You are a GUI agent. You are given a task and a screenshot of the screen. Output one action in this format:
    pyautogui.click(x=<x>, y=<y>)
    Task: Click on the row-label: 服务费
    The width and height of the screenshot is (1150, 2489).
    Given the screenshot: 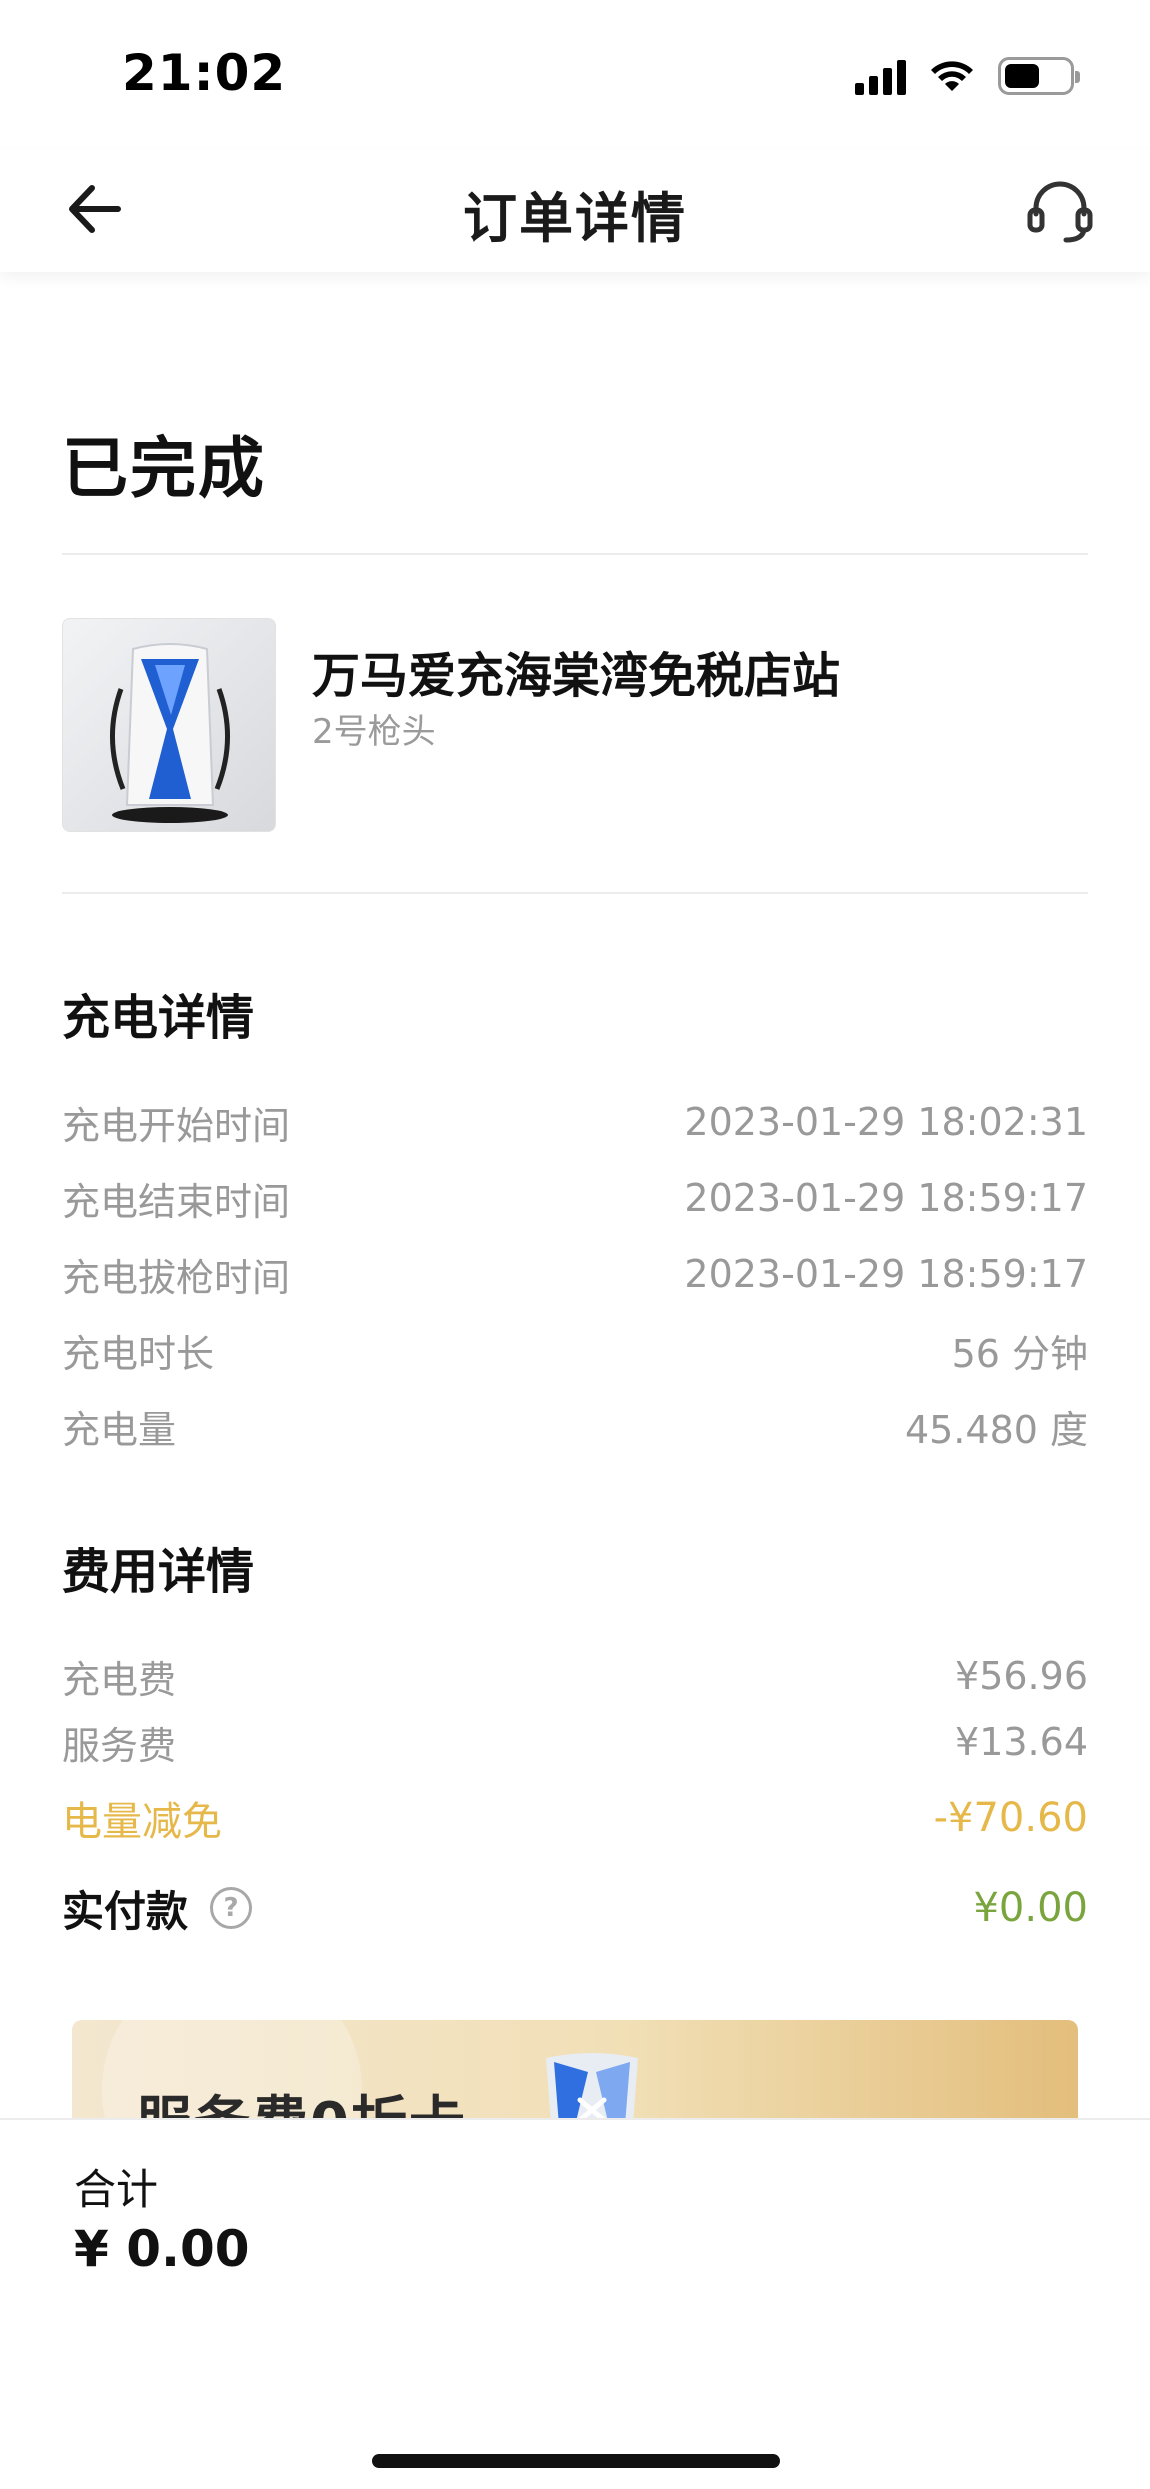 What is the action you would take?
    pyautogui.click(x=119, y=1745)
    